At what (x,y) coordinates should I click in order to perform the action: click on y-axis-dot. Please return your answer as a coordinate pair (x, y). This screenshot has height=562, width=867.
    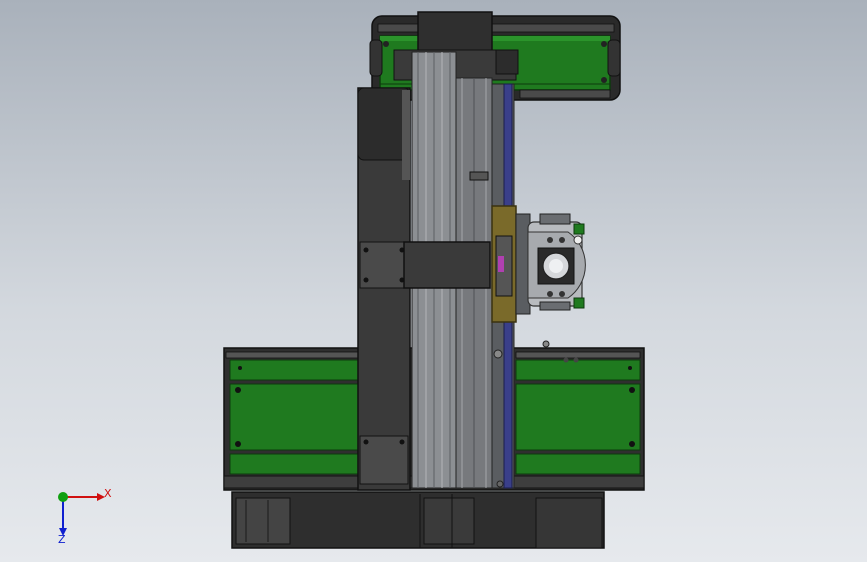
    Looking at the image, I should click on (63, 497).